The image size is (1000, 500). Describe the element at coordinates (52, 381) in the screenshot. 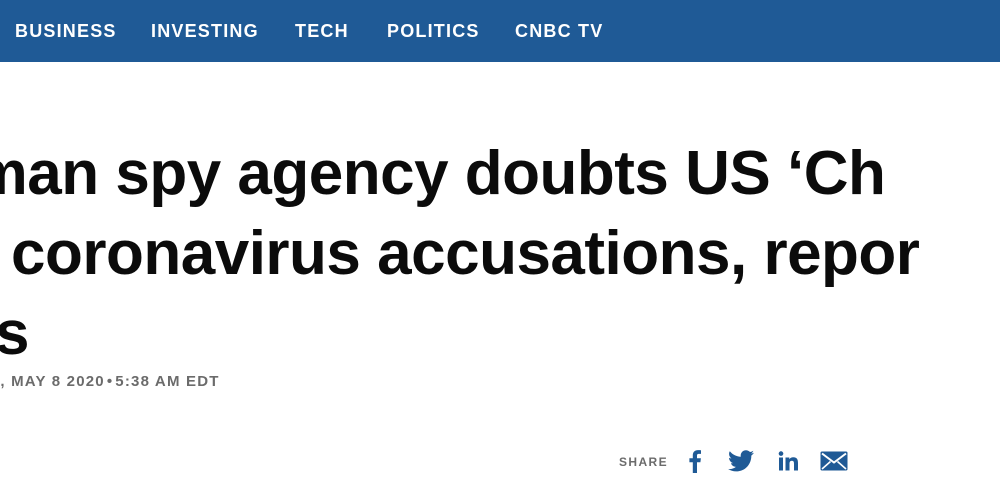

I see `publish-date: I, MAY 8 2020` at that location.